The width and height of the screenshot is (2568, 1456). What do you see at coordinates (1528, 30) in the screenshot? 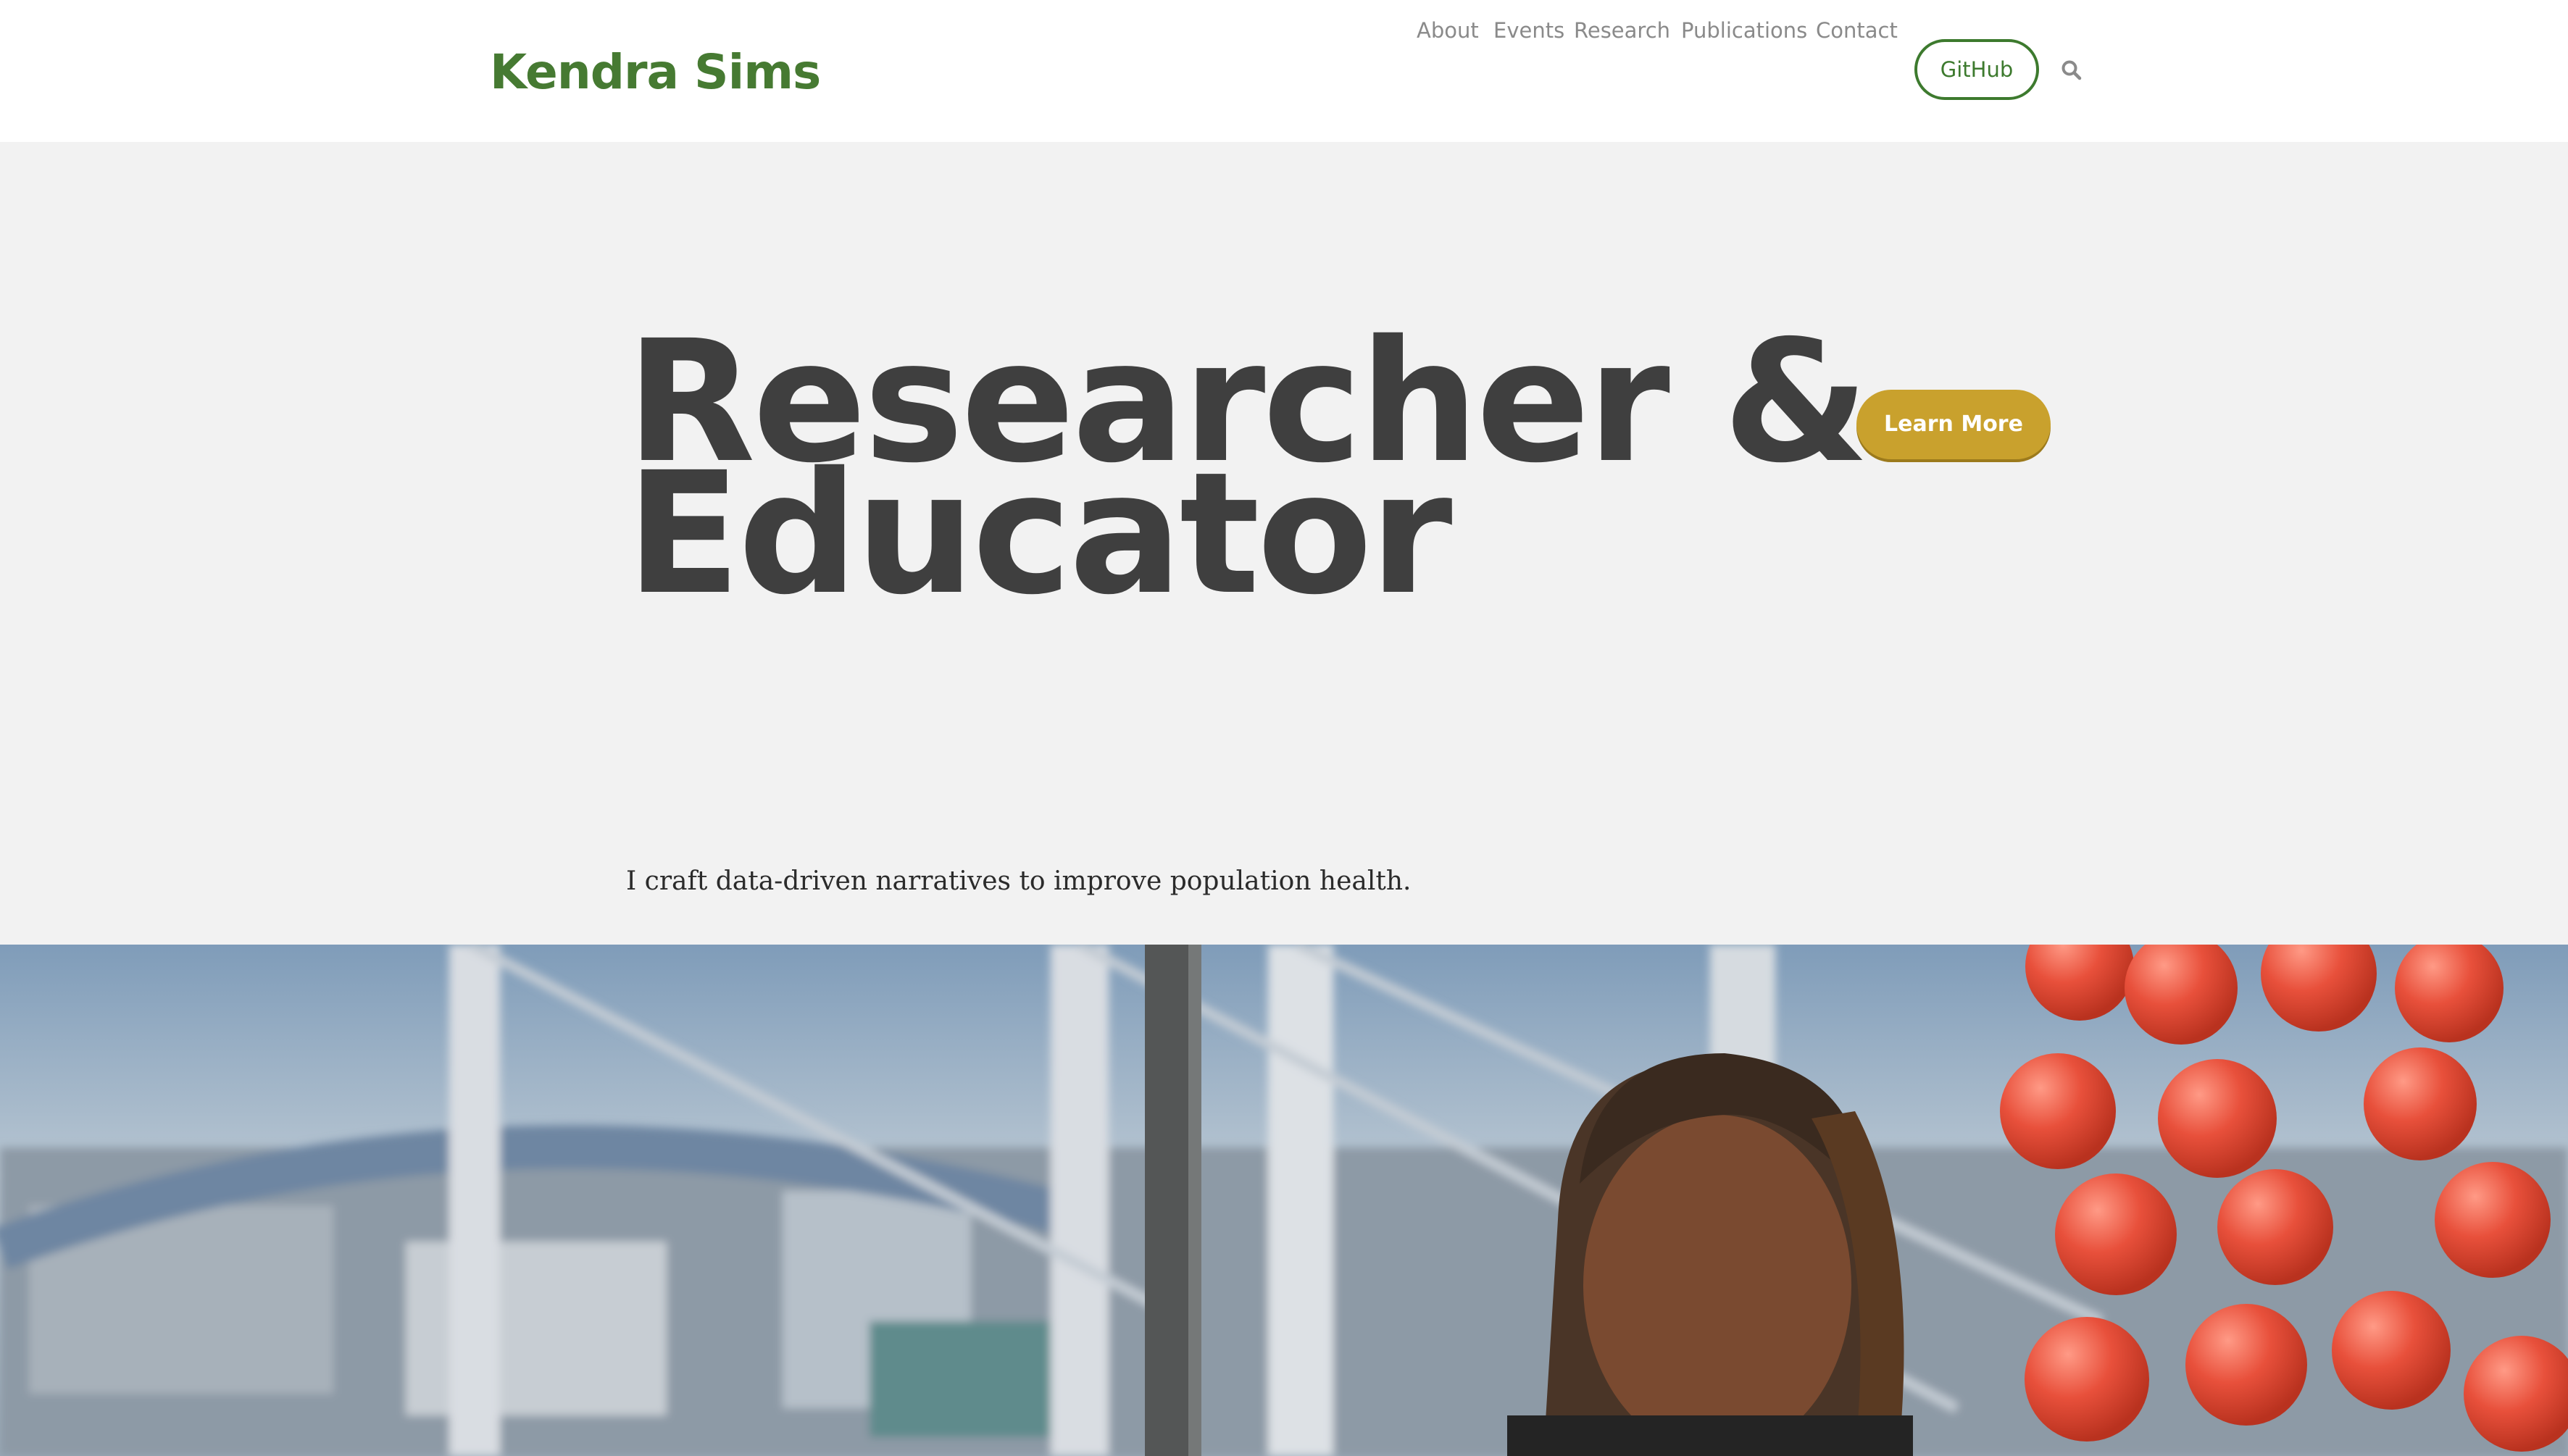
I see `nav-events: Events` at bounding box center [1528, 30].